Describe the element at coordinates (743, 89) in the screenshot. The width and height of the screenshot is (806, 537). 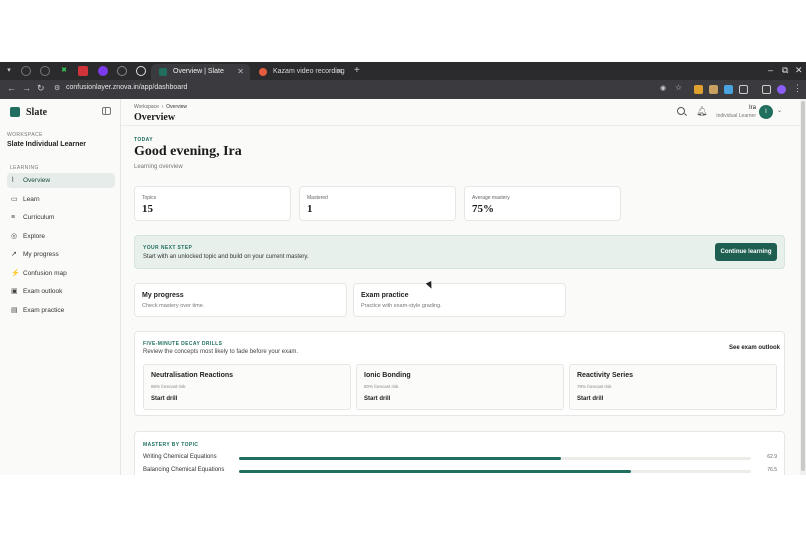
I see `extensions-puzzle-icon` at that location.